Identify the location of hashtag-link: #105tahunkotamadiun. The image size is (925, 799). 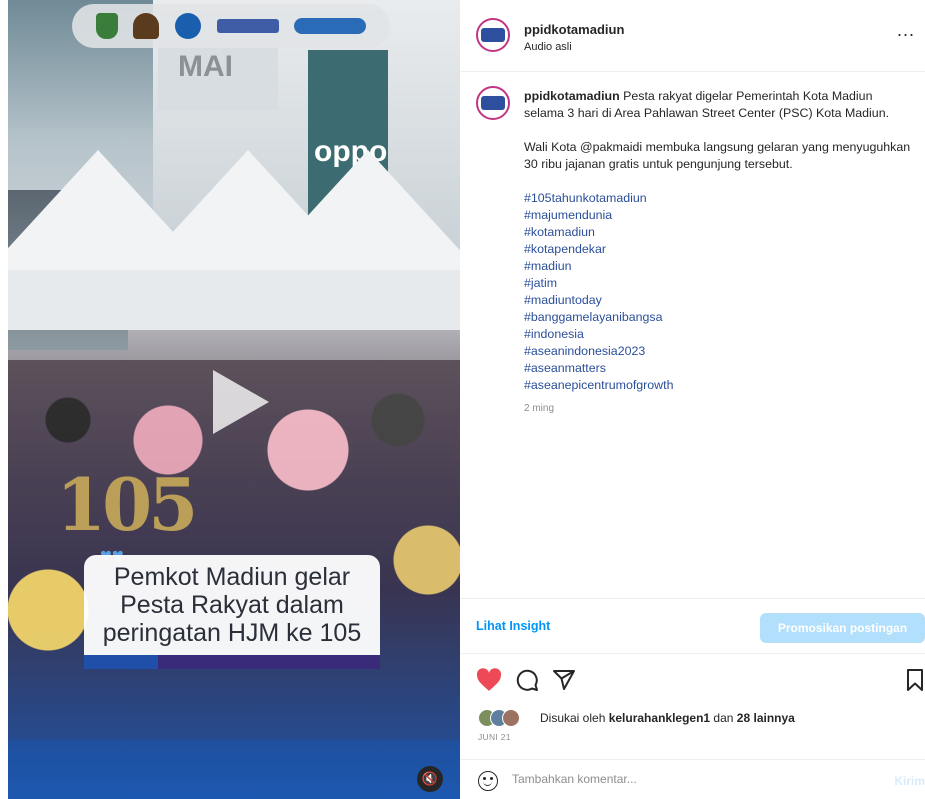
(719, 198).